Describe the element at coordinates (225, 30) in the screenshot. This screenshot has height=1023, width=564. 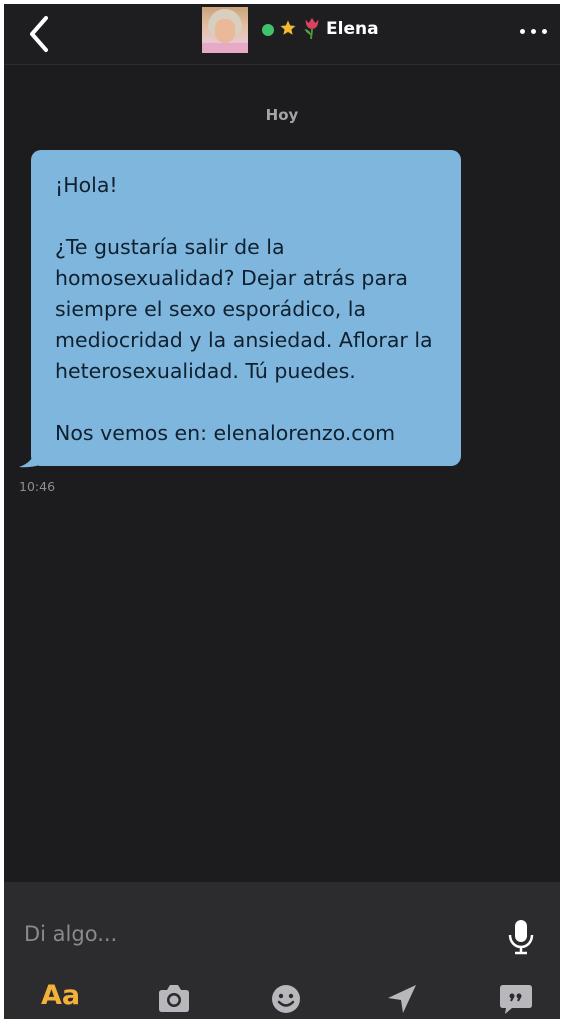
I see `avatar` at that location.